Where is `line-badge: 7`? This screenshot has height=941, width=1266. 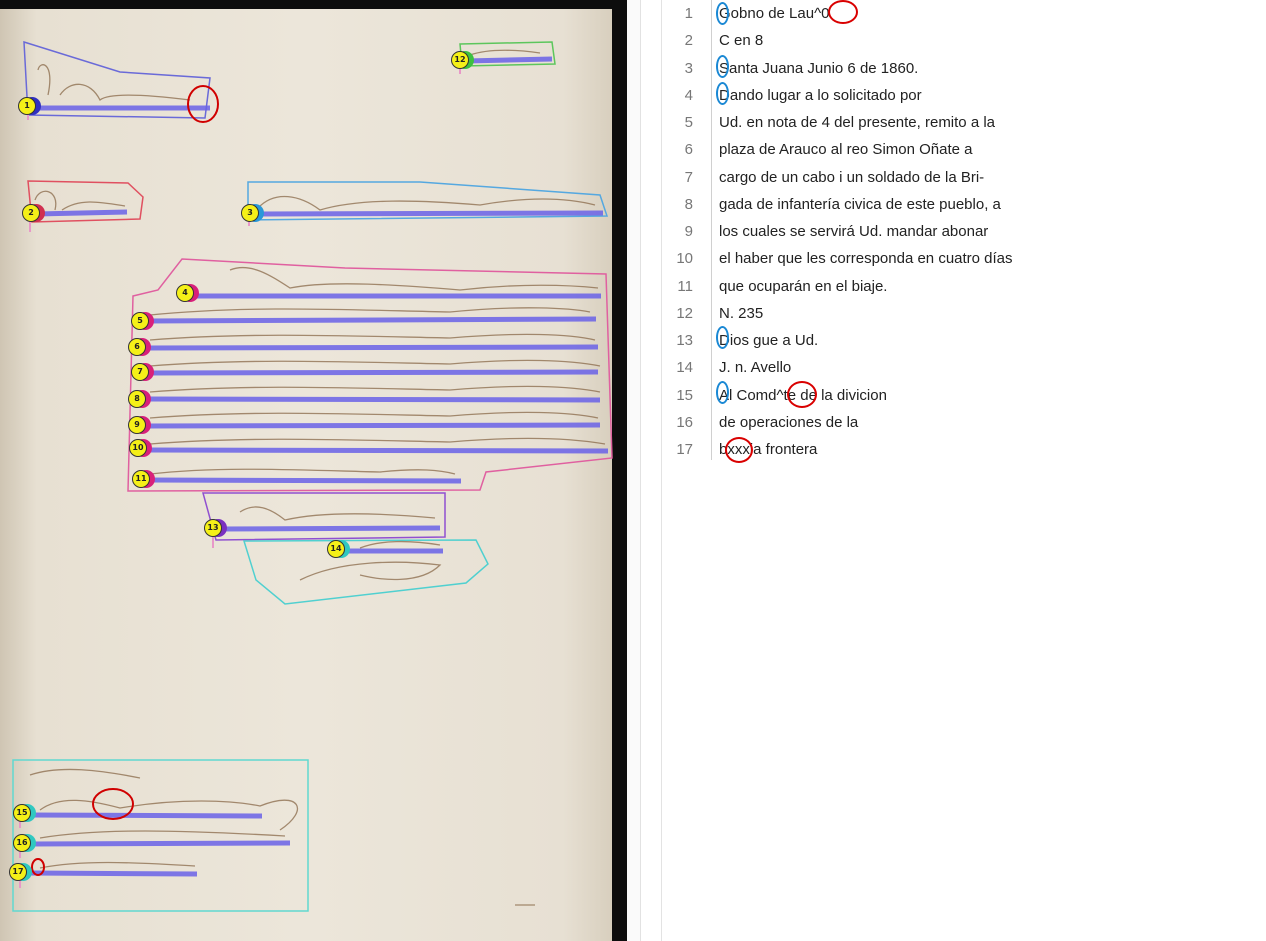
line-badge: 7 is located at coordinates (140, 372).